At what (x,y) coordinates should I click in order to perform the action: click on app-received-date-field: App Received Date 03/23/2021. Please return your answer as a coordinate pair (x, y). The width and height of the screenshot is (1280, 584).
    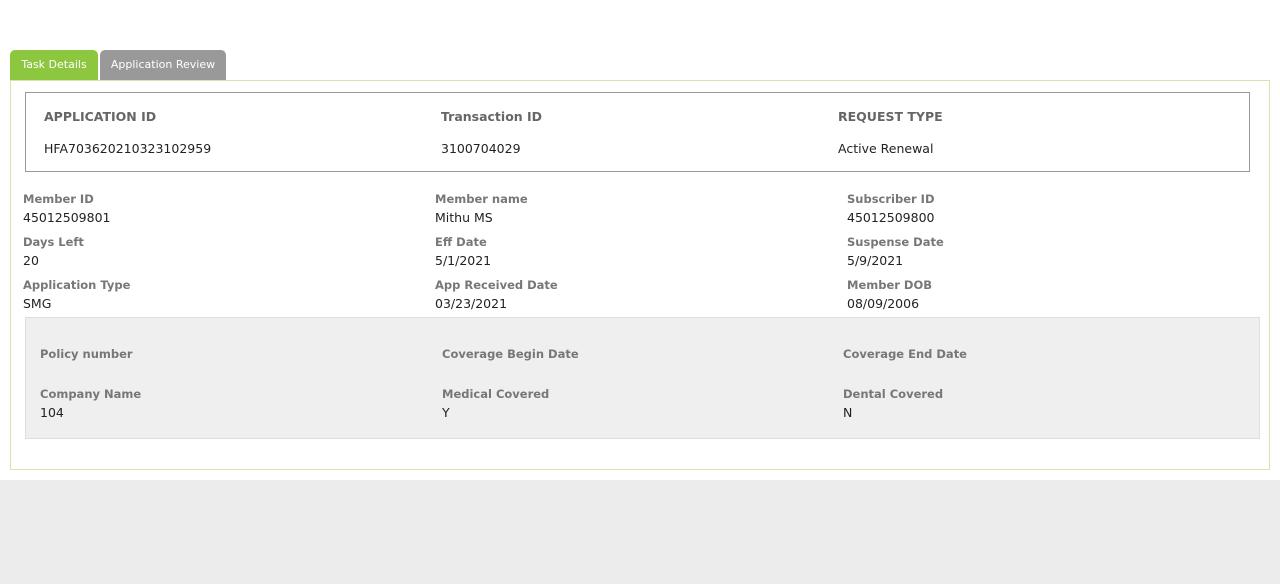
    Looking at the image, I should click on (496, 294).